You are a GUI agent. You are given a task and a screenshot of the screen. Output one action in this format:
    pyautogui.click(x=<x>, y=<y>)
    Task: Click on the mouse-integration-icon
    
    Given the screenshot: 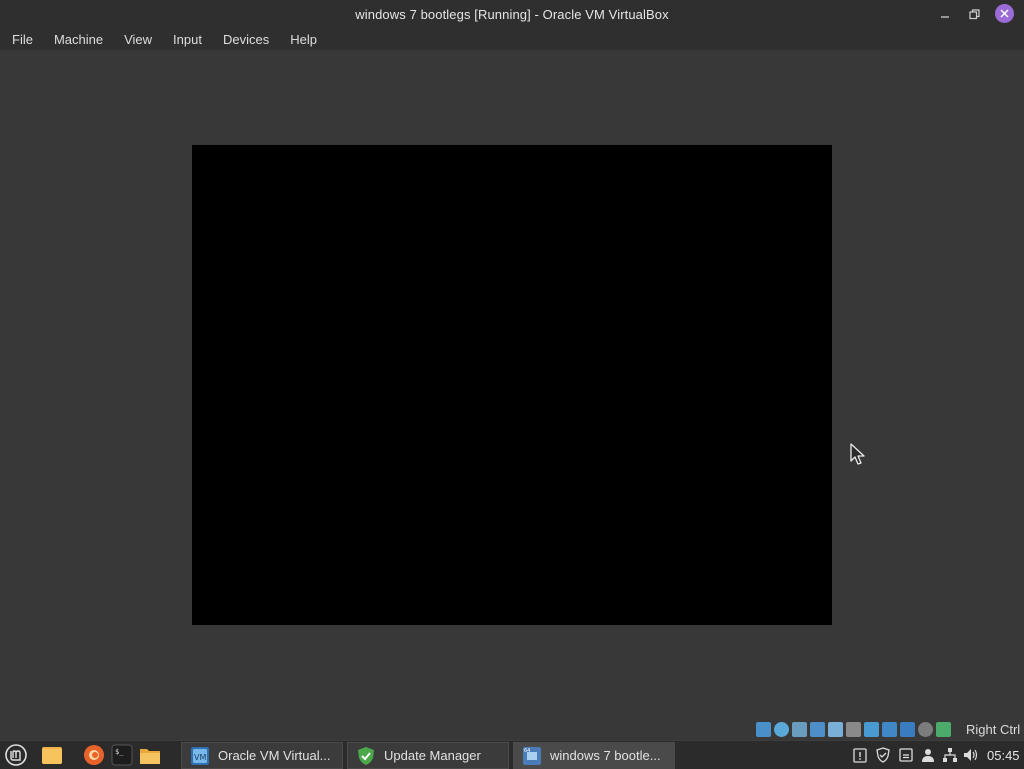 What is the action you would take?
    pyautogui.click(x=925, y=729)
    